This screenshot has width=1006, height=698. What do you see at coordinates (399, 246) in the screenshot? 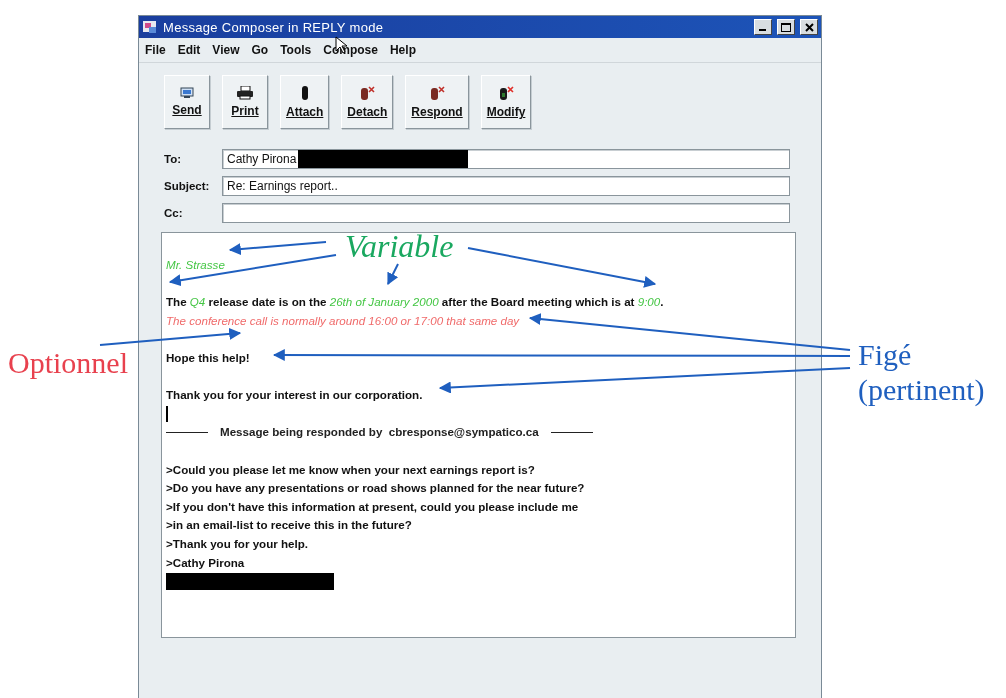
I see `annotation-label: Variable` at bounding box center [399, 246].